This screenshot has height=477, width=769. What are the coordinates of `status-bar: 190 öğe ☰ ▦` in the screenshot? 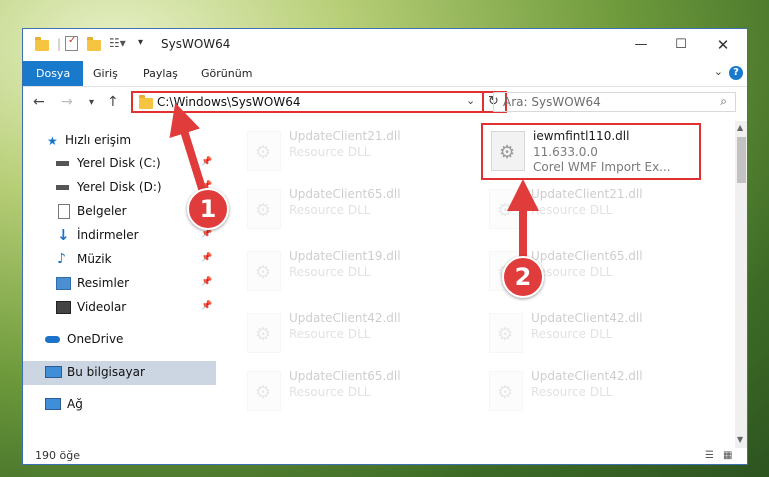 It's located at (385, 456).